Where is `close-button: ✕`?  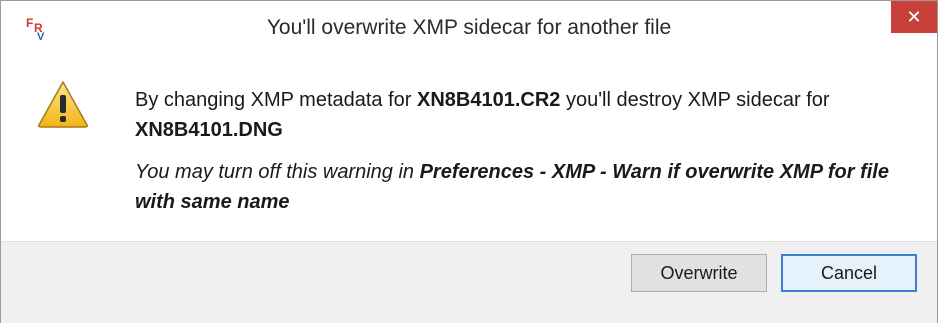 close-button: ✕ is located at coordinates (914, 17).